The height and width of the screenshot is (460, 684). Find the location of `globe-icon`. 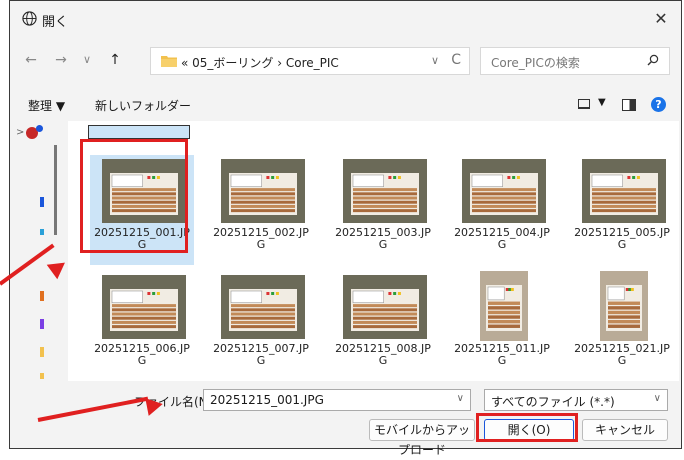

globe-icon is located at coordinates (29, 18).